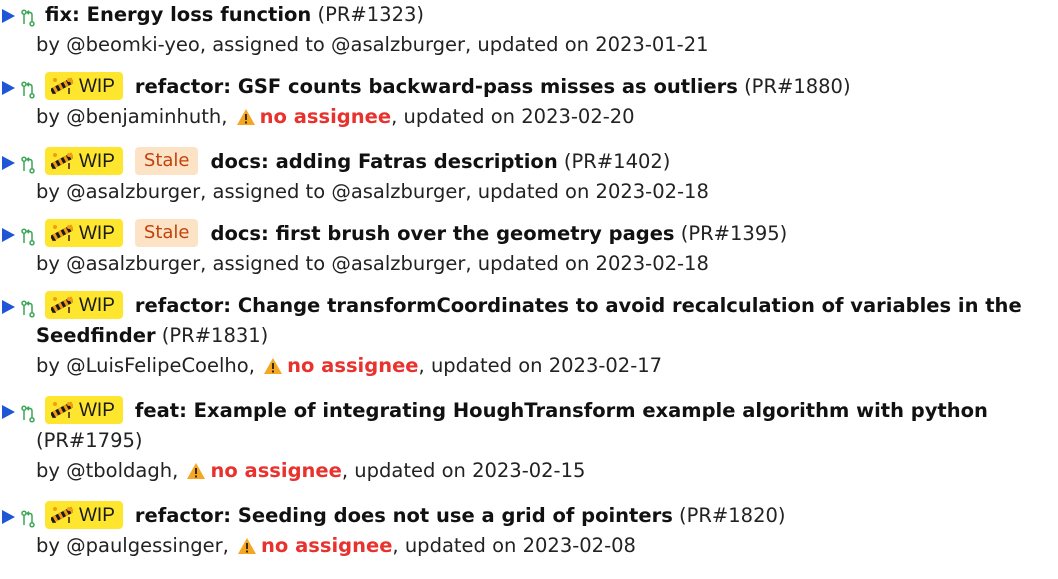  I want to click on pr-updated-date: 2023-02-20, so click(578, 116).